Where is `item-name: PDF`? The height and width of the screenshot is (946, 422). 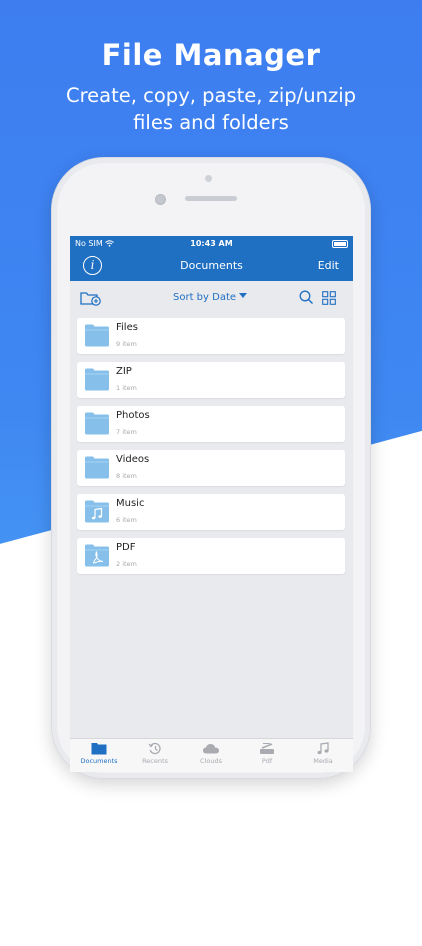 item-name: PDF is located at coordinates (126, 547).